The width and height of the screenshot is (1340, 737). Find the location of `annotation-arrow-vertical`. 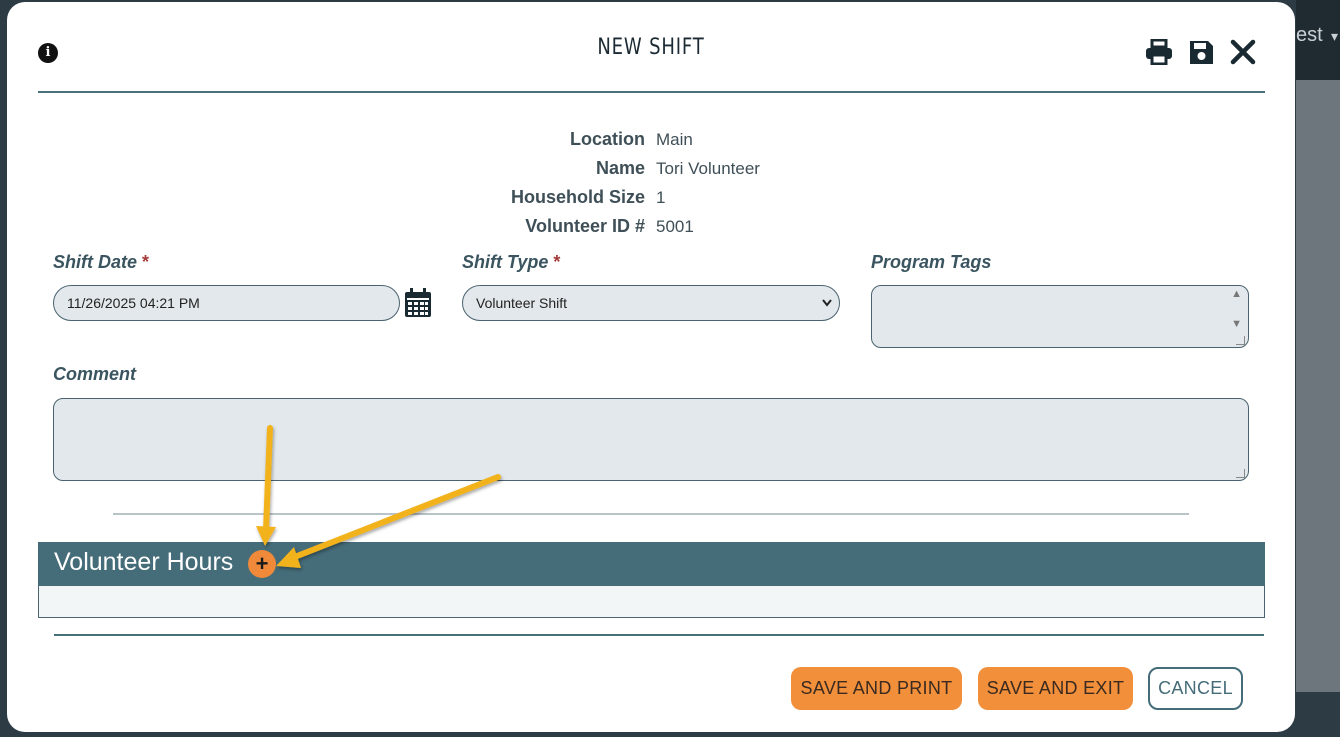

annotation-arrow-vertical is located at coordinates (266, 485).